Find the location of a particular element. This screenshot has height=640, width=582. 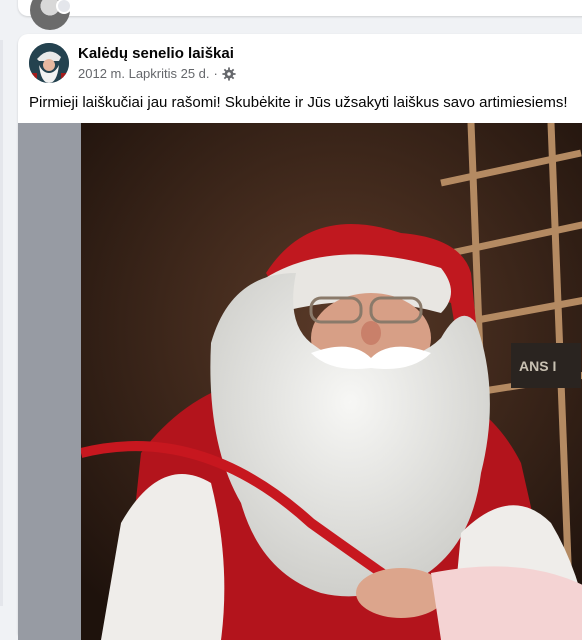

post-author: Kalėdų senelio laiškai is located at coordinates (156, 53).